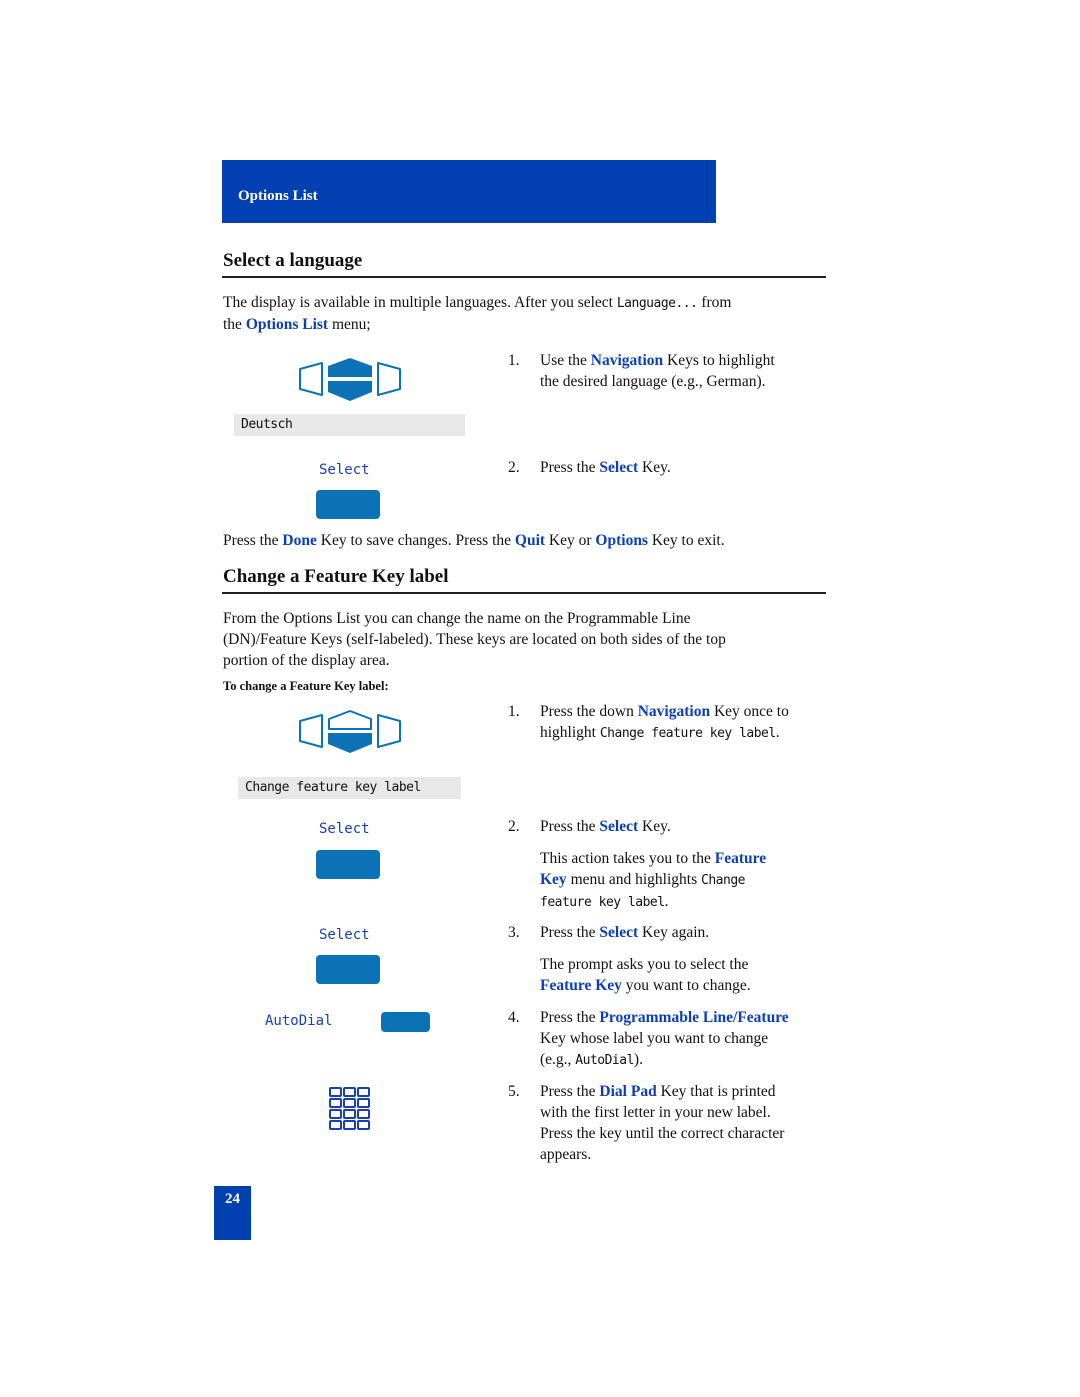  What do you see at coordinates (350, 379) in the screenshot?
I see `navigation-keys-icon` at bounding box center [350, 379].